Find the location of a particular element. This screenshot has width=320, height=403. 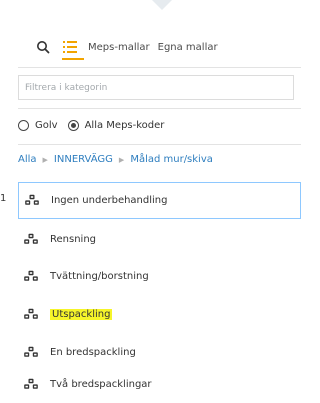

list-icon is located at coordinates (70, 47).